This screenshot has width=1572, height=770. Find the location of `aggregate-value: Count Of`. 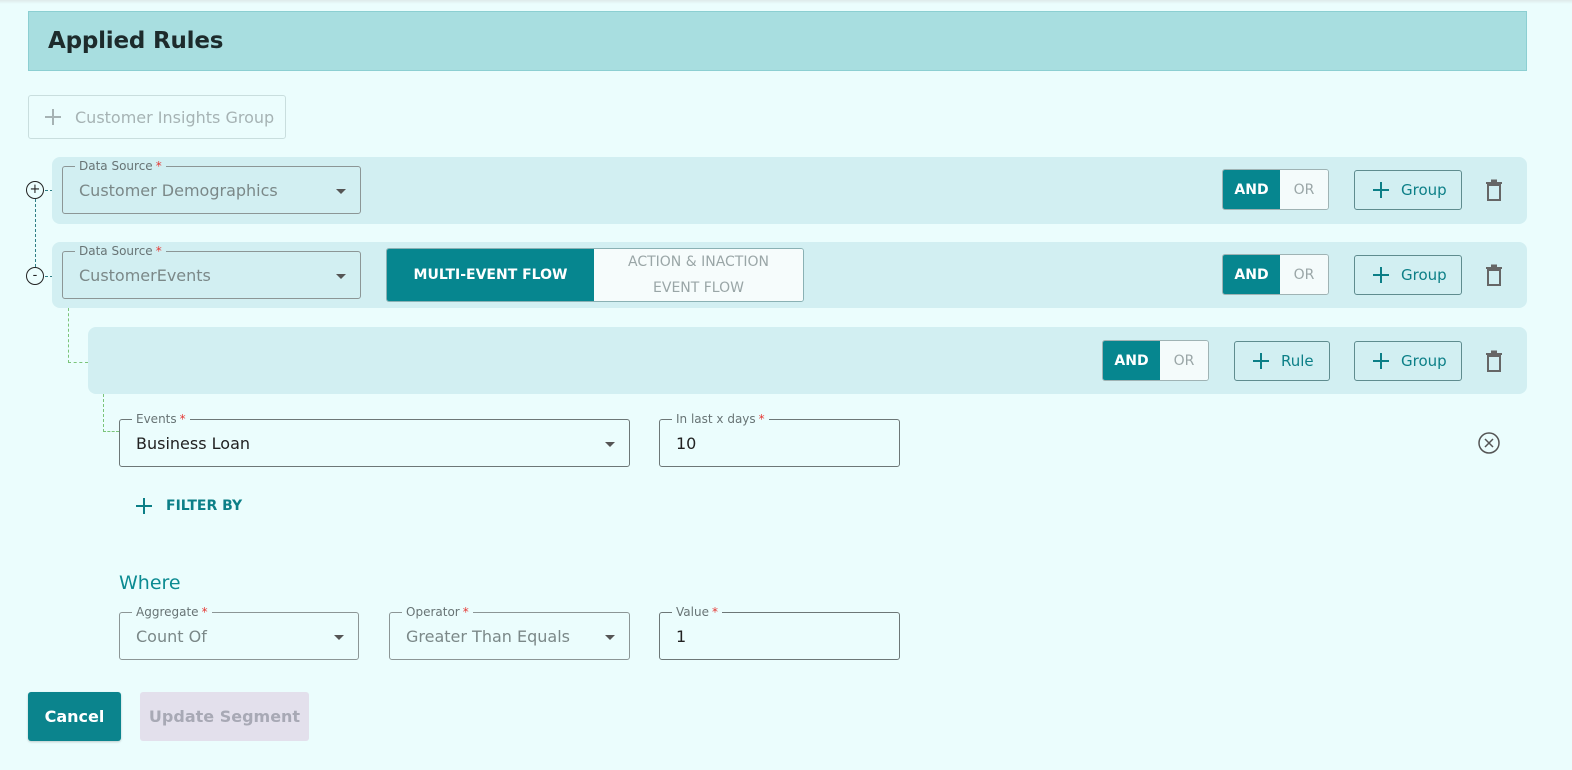

aggregate-value: Count Of is located at coordinates (171, 636).